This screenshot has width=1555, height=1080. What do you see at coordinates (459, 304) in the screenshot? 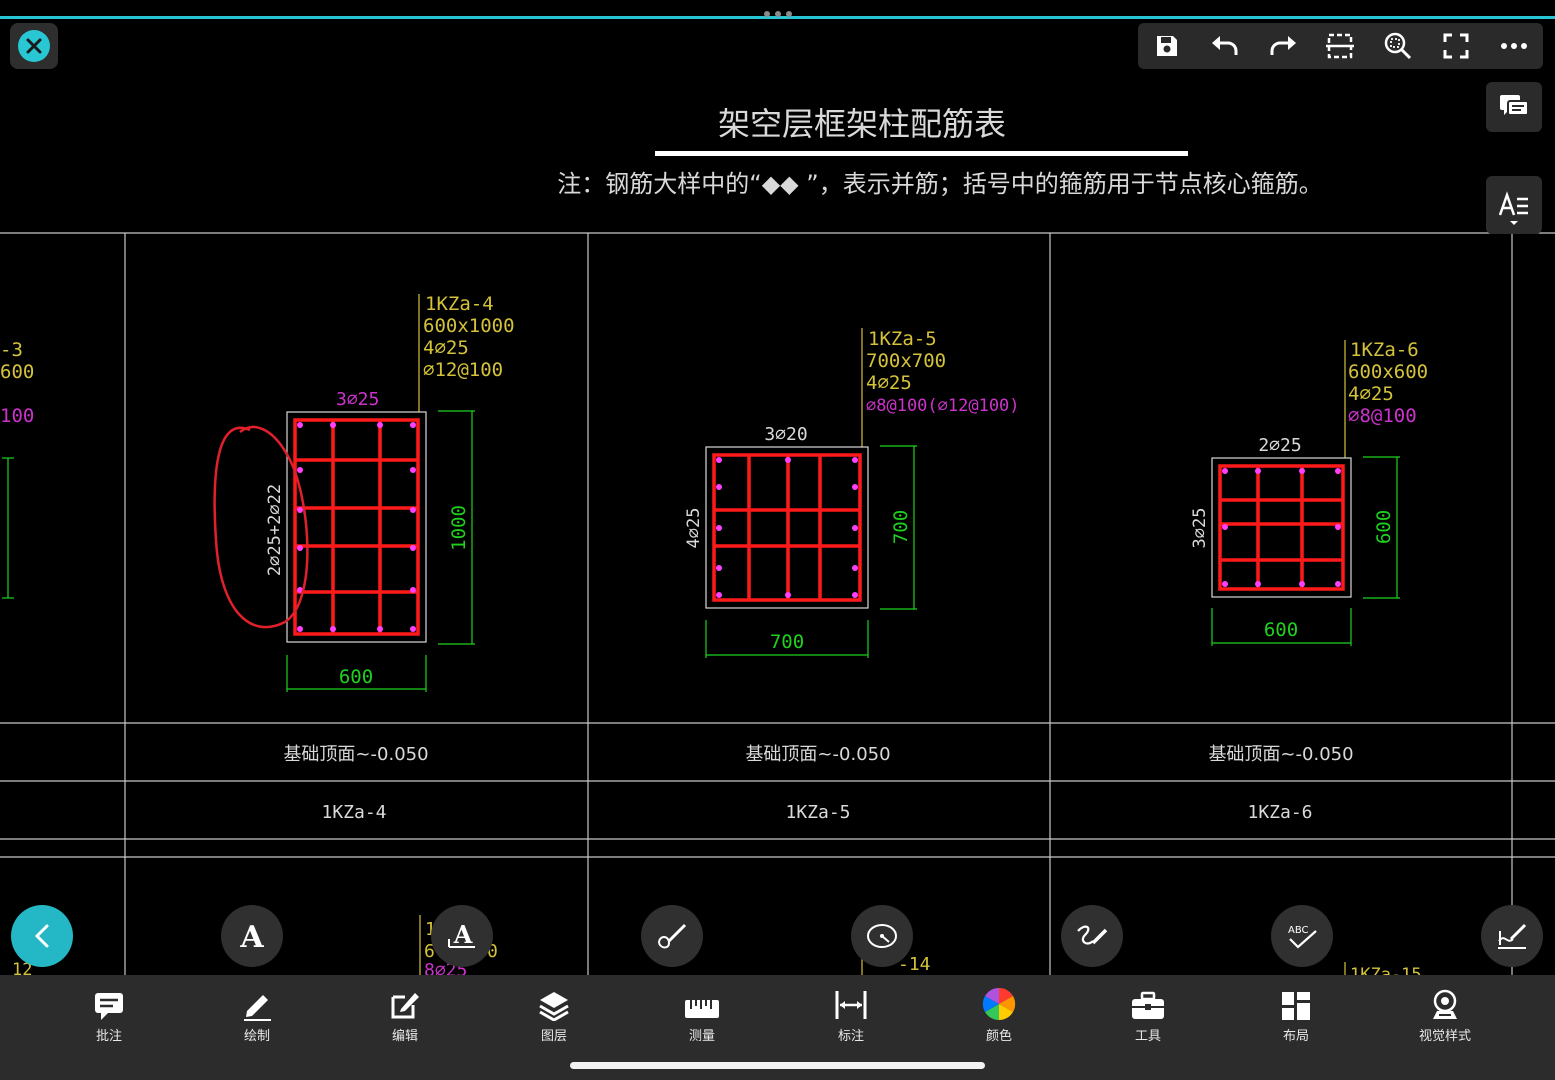
I see `column-label: 1KZa-4` at bounding box center [459, 304].